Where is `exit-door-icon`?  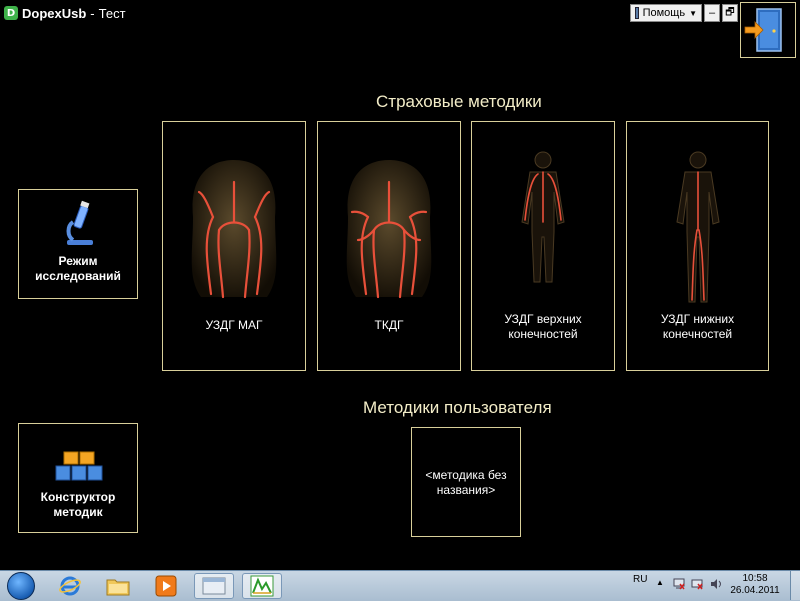
exit-door-icon is located at coordinates (763, 30).